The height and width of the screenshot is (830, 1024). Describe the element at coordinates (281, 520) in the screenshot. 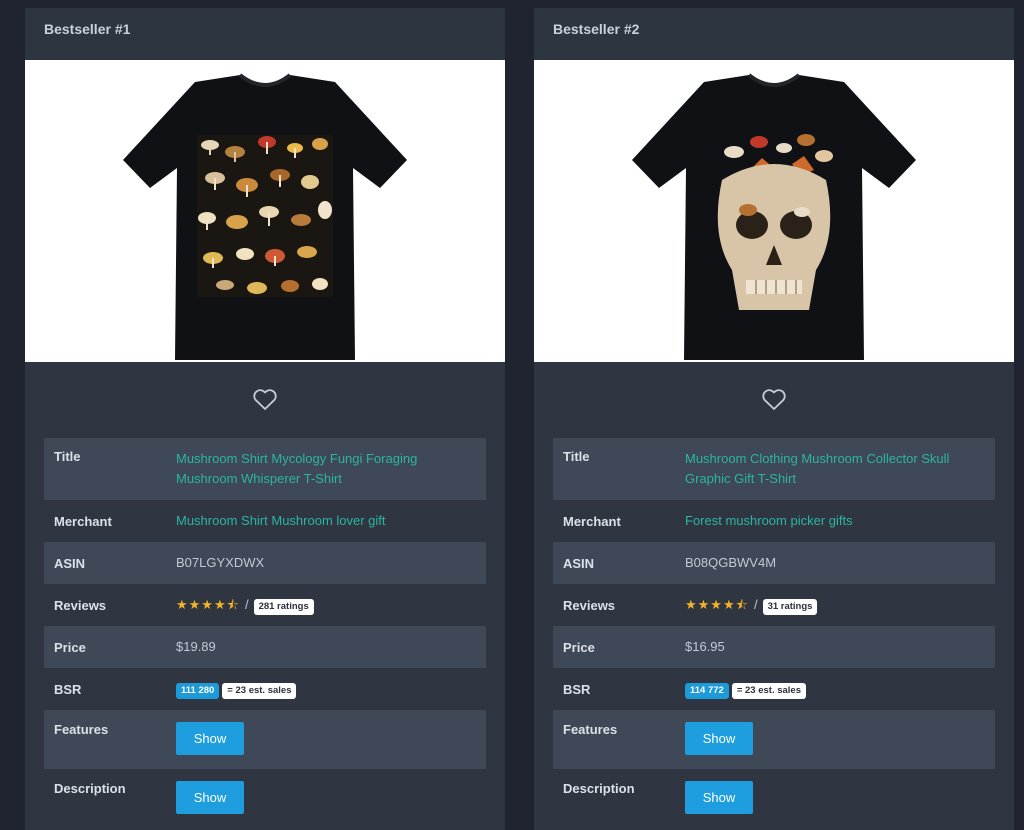

I see `merchant-link: Mushroom Shirt Mushroom lover gift` at that location.